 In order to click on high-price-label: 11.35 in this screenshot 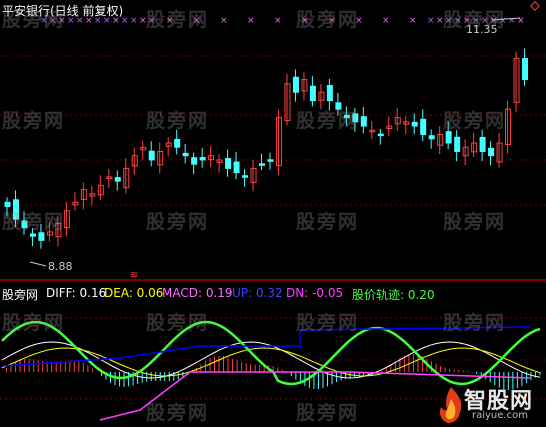, I will do `click(482, 29)`.